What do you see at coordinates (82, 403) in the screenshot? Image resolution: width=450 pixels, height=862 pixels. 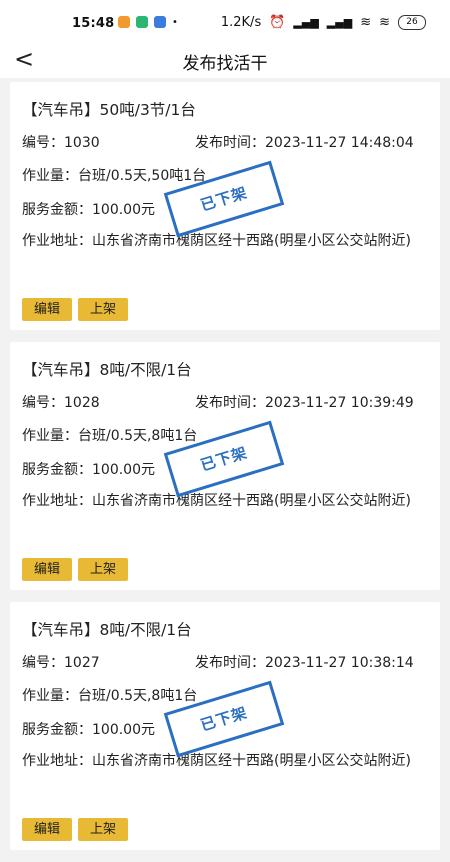 I see `id-value: 1028` at bounding box center [82, 403].